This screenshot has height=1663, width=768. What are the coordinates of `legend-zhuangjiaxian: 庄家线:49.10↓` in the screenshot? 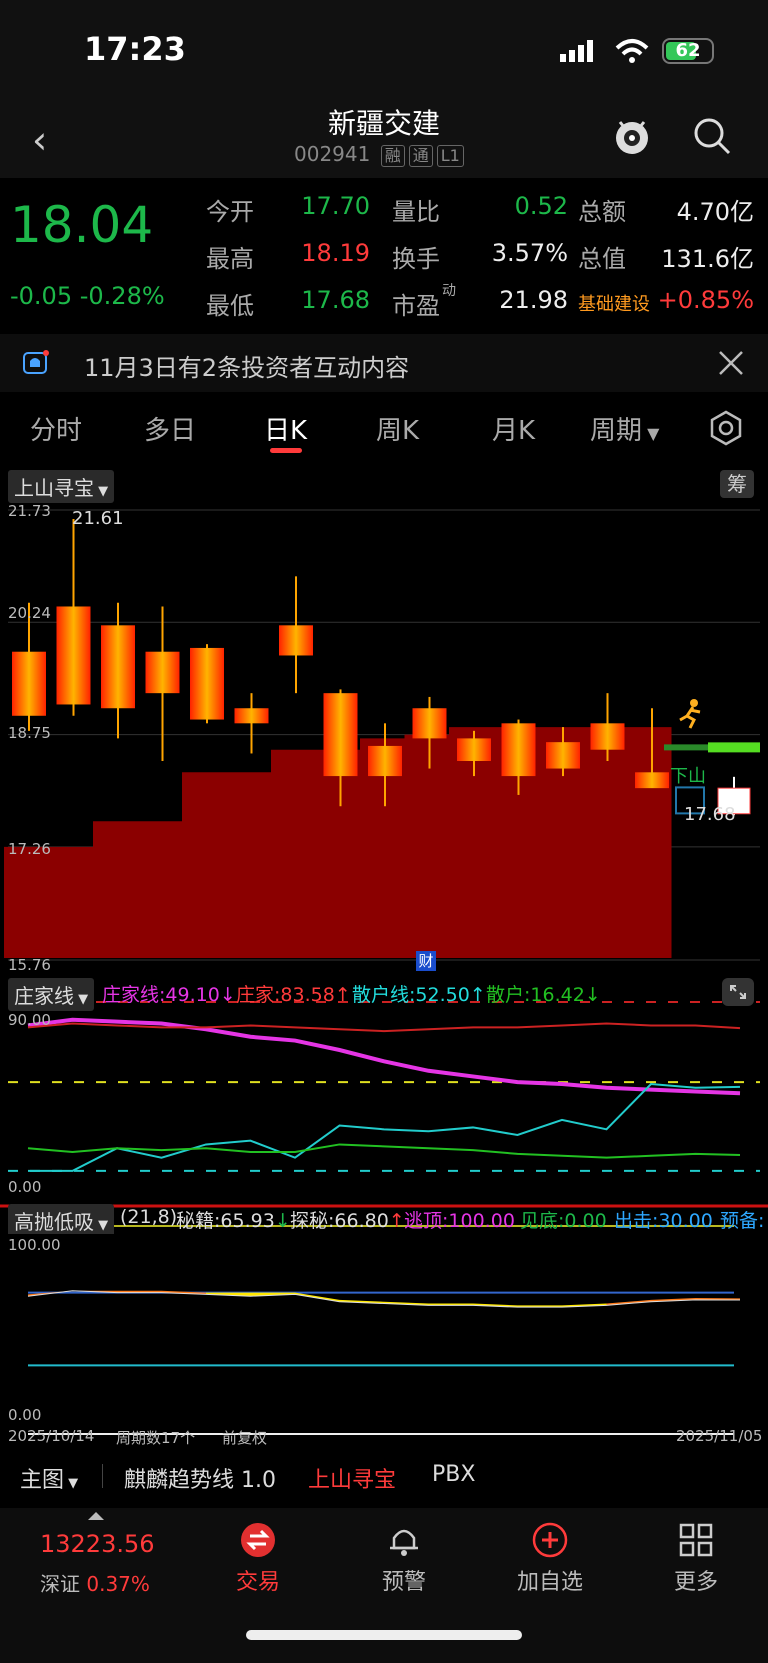 It's located at (169, 995).